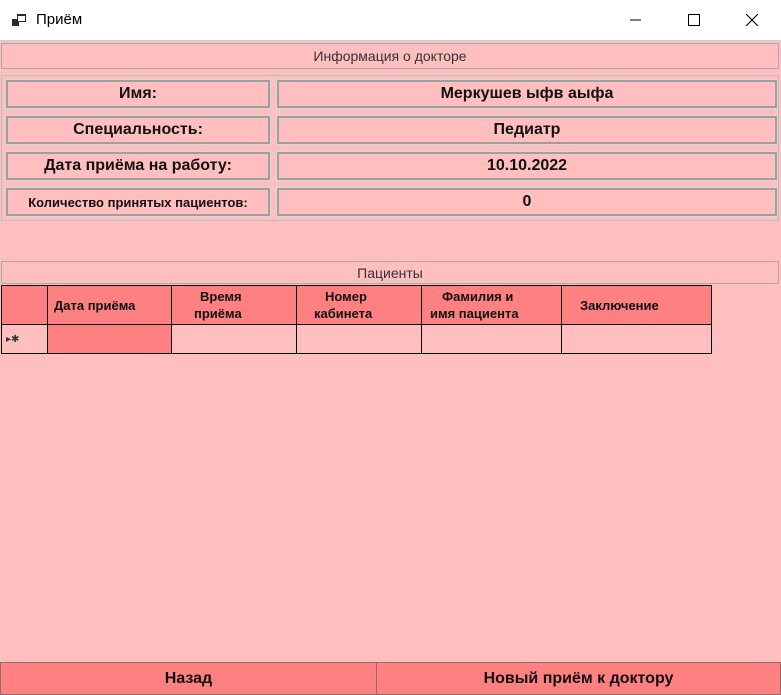 Image resolution: width=781 pixels, height=695 pixels. I want to click on column-header-conclusion: Заключение, so click(636, 305).